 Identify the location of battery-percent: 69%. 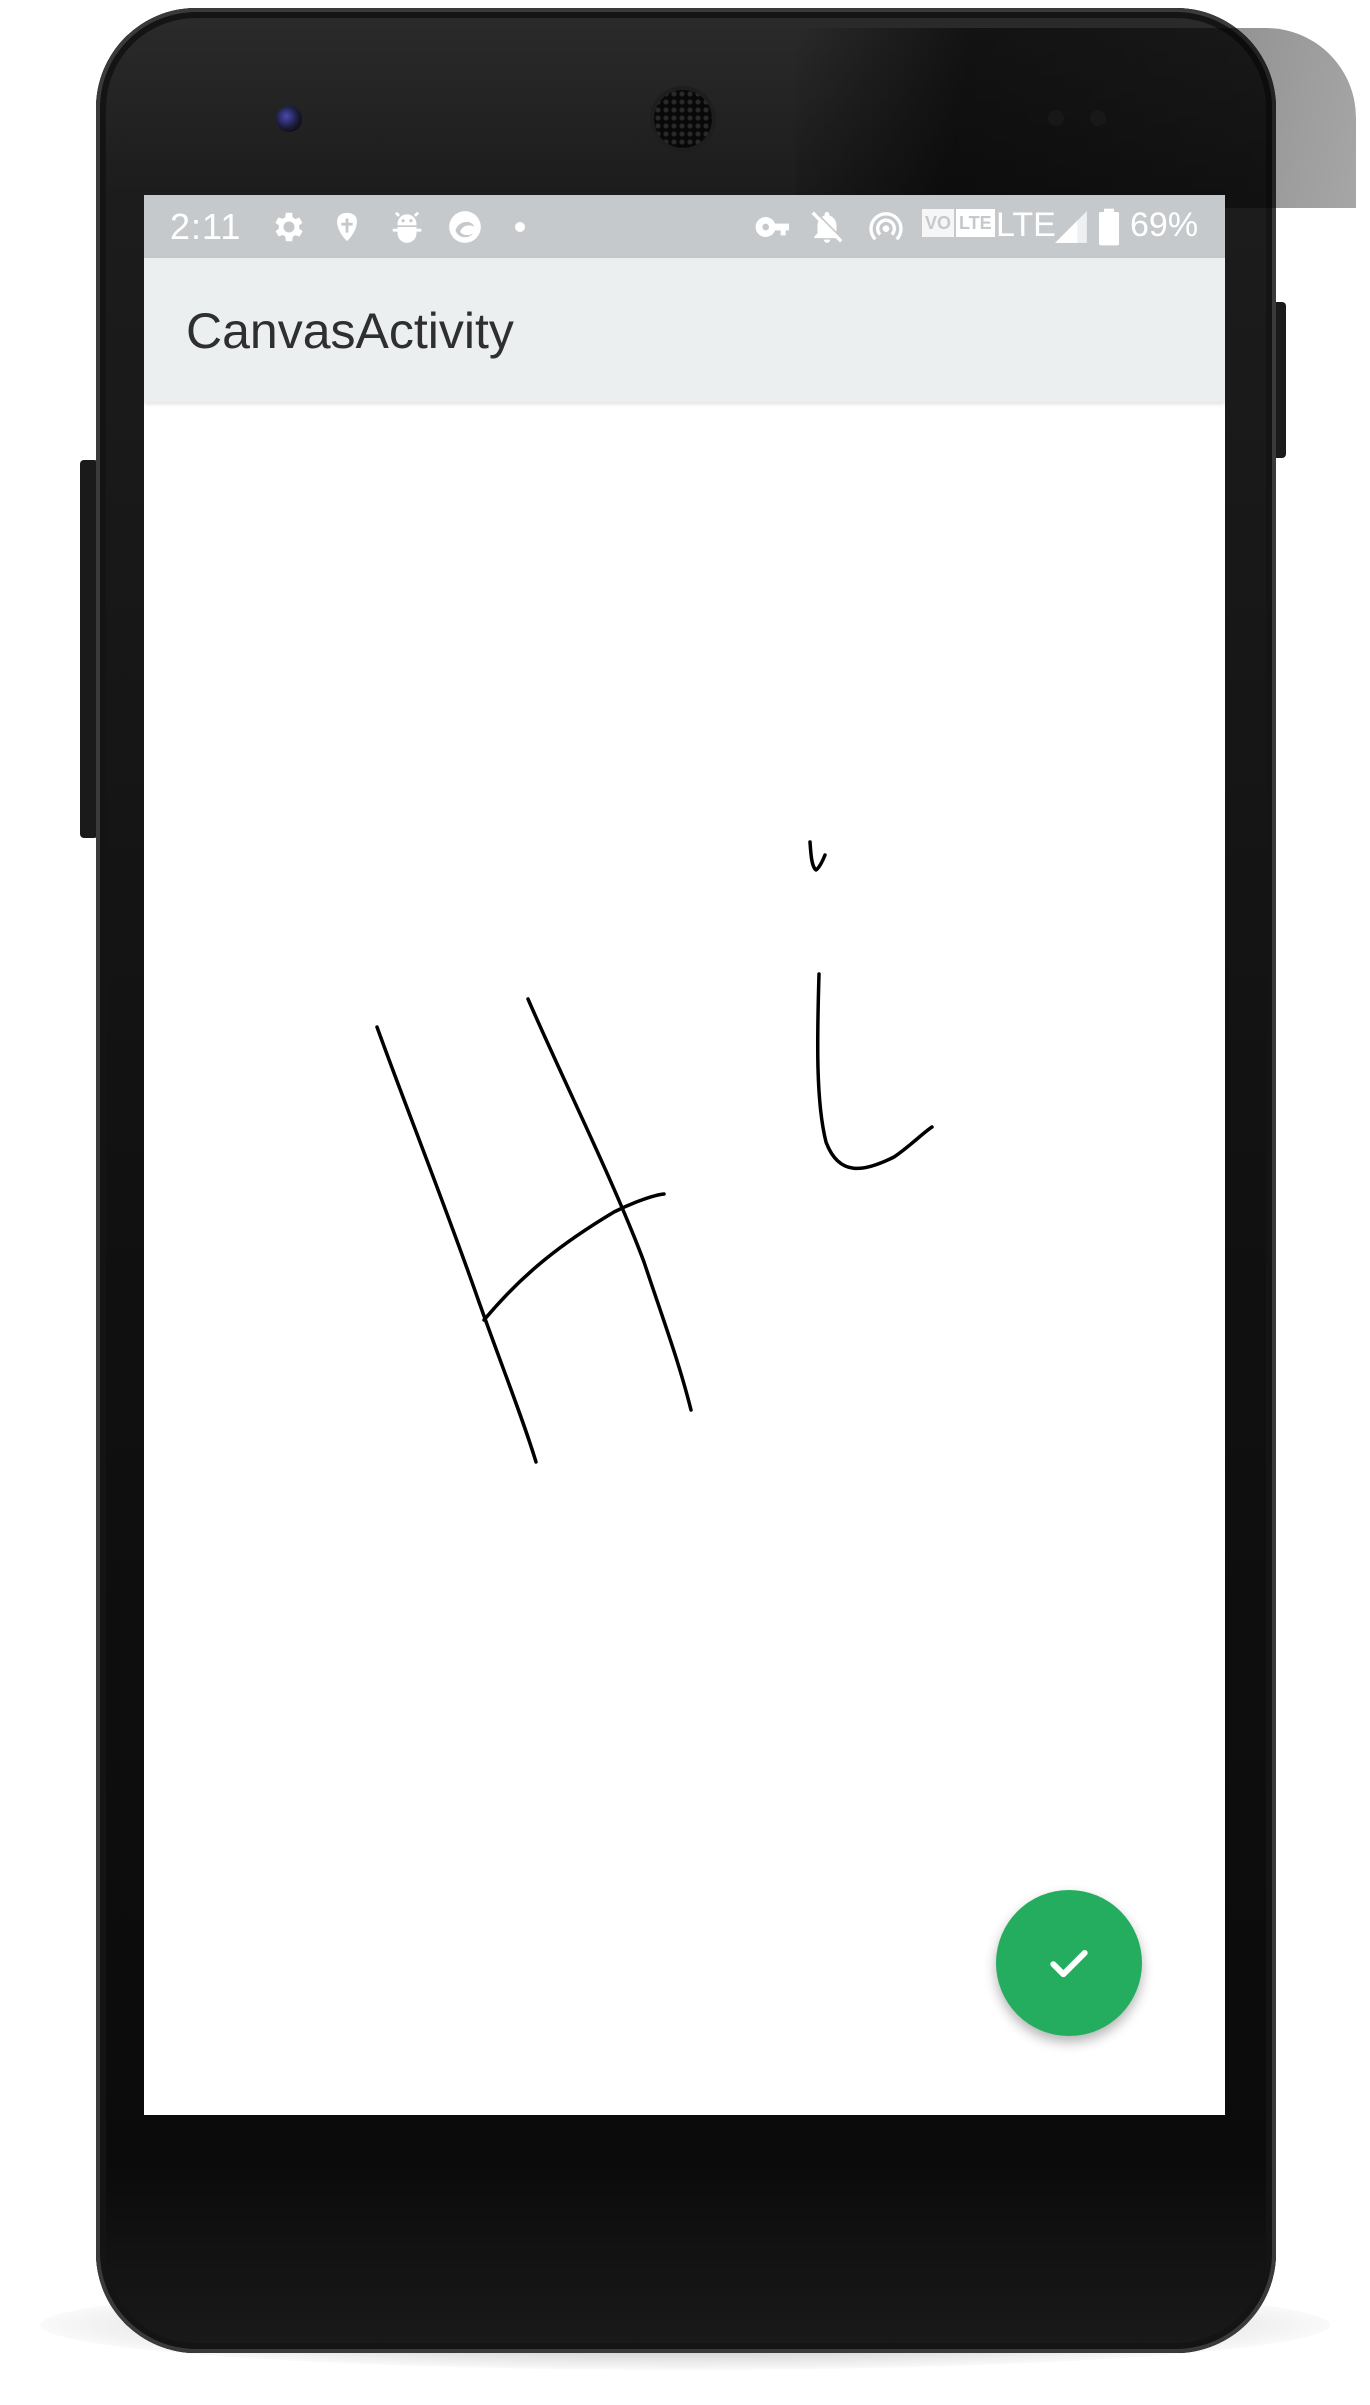
(1164, 225).